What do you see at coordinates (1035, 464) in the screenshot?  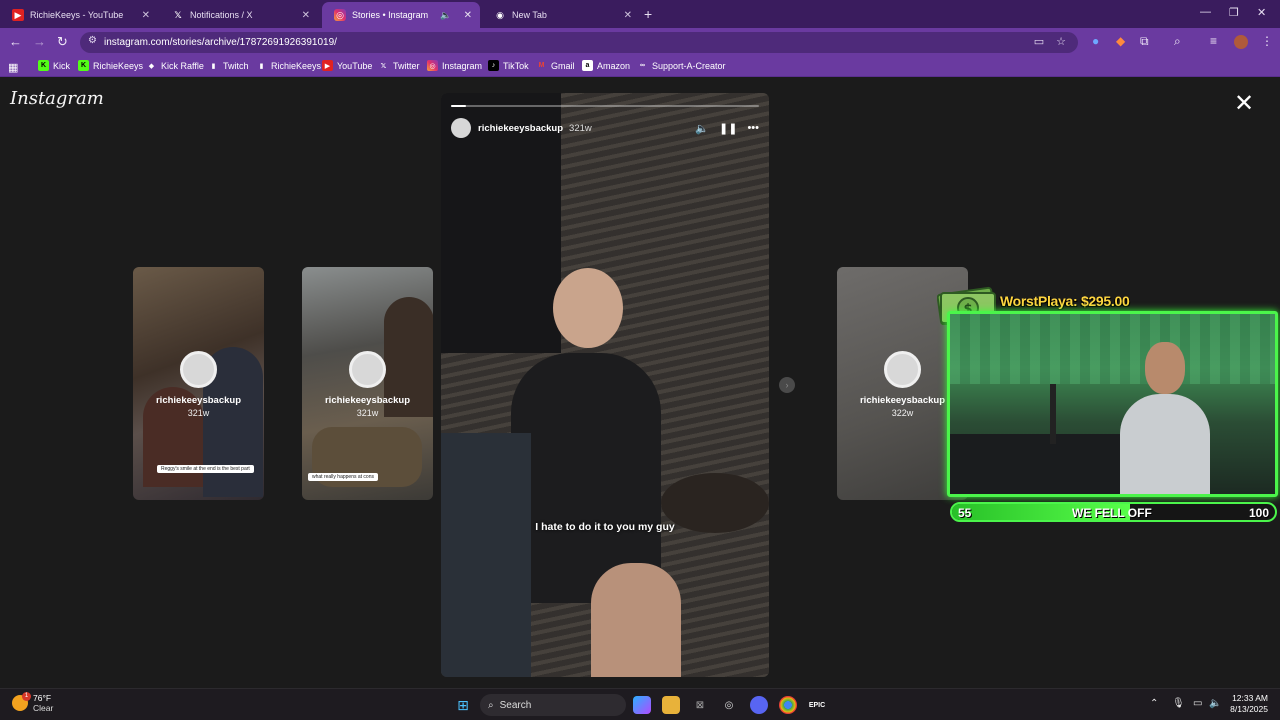 I see `desk` at bounding box center [1035, 464].